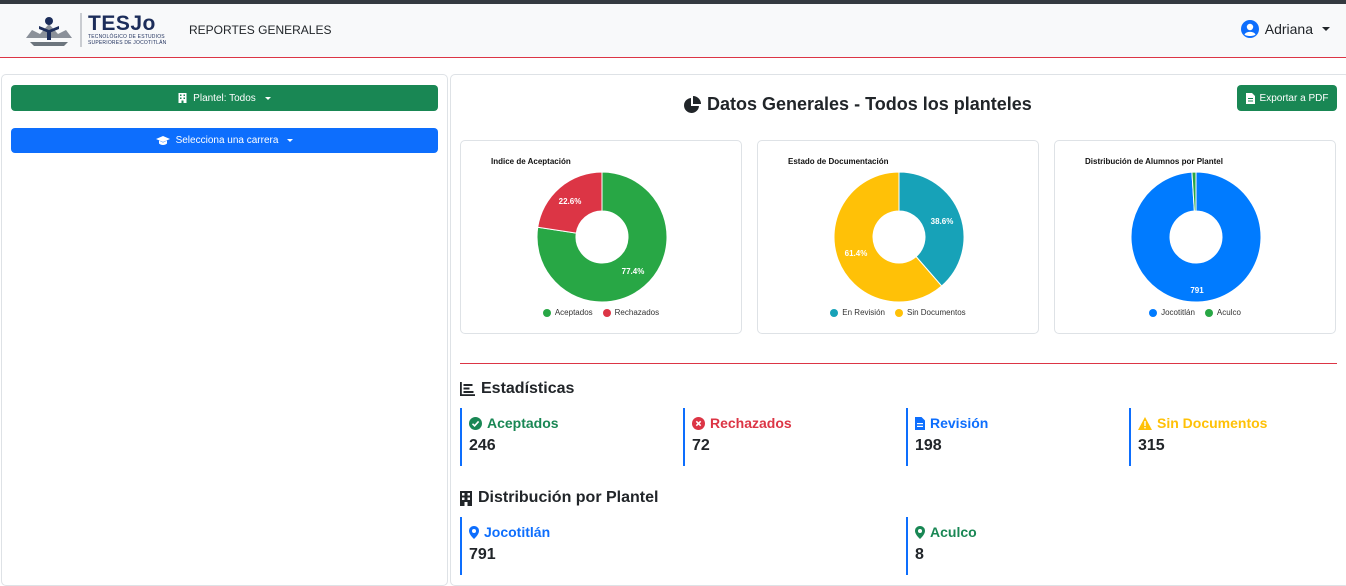 The width and height of the screenshot is (1346, 586). What do you see at coordinates (475, 423) in the screenshot?
I see `check-circle-icon` at bounding box center [475, 423].